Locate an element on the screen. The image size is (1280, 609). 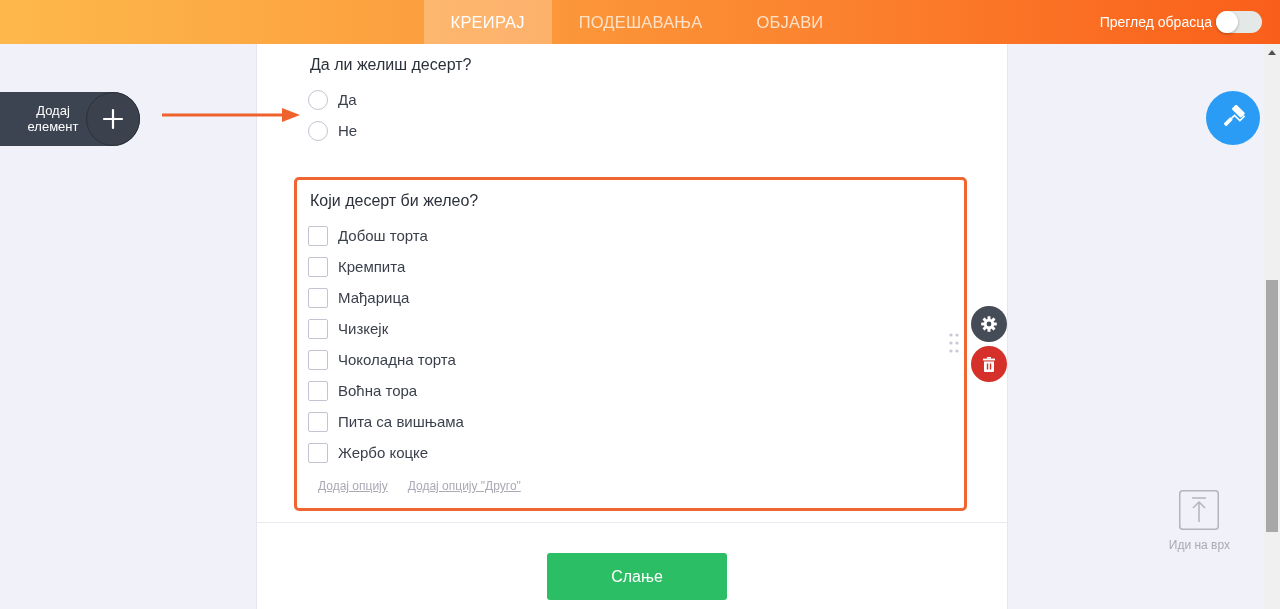
scroll-up-arrow-icon is located at coordinates (1272, 52).